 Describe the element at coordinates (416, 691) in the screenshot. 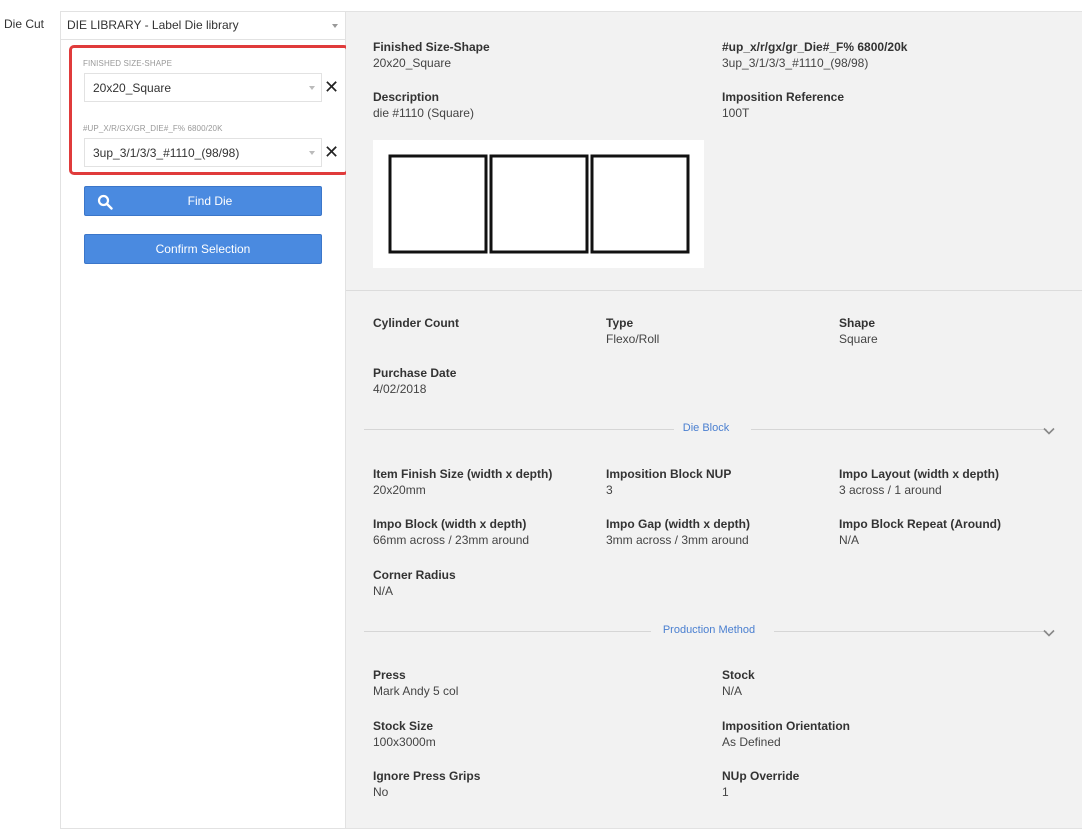

I see `field-value: Mark Andy 5 col` at that location.